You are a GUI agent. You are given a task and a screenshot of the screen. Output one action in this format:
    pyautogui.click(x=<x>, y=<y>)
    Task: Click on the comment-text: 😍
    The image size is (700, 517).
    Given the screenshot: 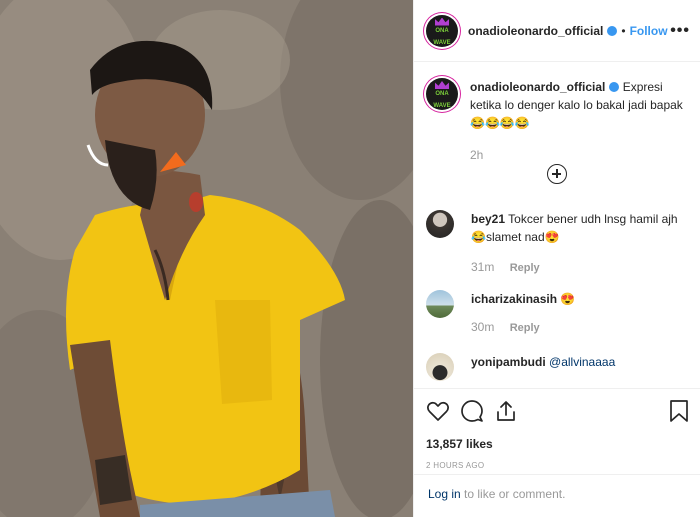 What is the action you would take?
    pyautogui.click(x=568, y=299)
    